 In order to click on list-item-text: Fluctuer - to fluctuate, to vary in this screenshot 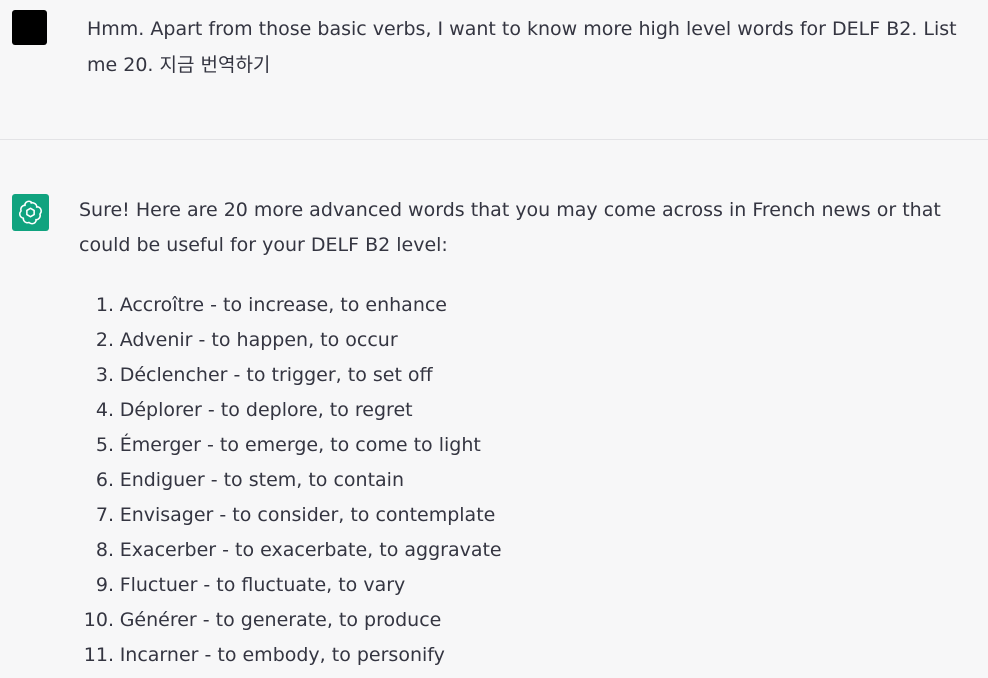, I will do `click(262, 585)`.